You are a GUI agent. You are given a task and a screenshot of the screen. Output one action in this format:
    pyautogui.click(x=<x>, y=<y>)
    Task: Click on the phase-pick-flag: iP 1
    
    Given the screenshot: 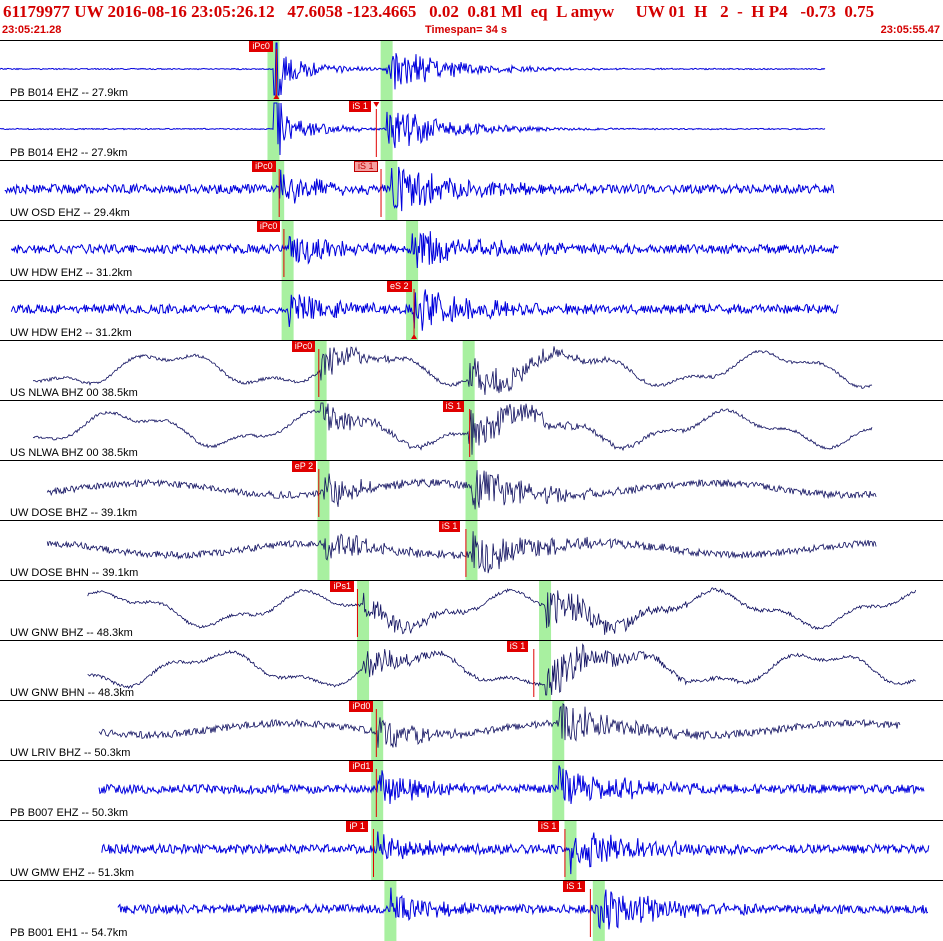 What is the action you would take?
    pyautogui.click(x=357, y=826)
    